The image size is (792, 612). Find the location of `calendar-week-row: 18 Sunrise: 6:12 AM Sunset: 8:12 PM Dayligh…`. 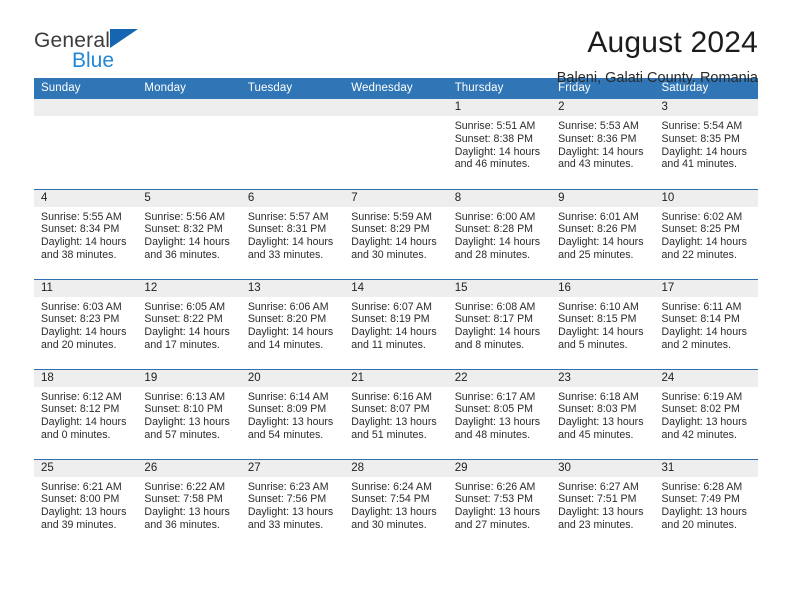

calendar-week-row: 18 Sunrise: 6:12 AM Sunset: 8:12 PM Dayligh… is located at coordinates (396, 413).